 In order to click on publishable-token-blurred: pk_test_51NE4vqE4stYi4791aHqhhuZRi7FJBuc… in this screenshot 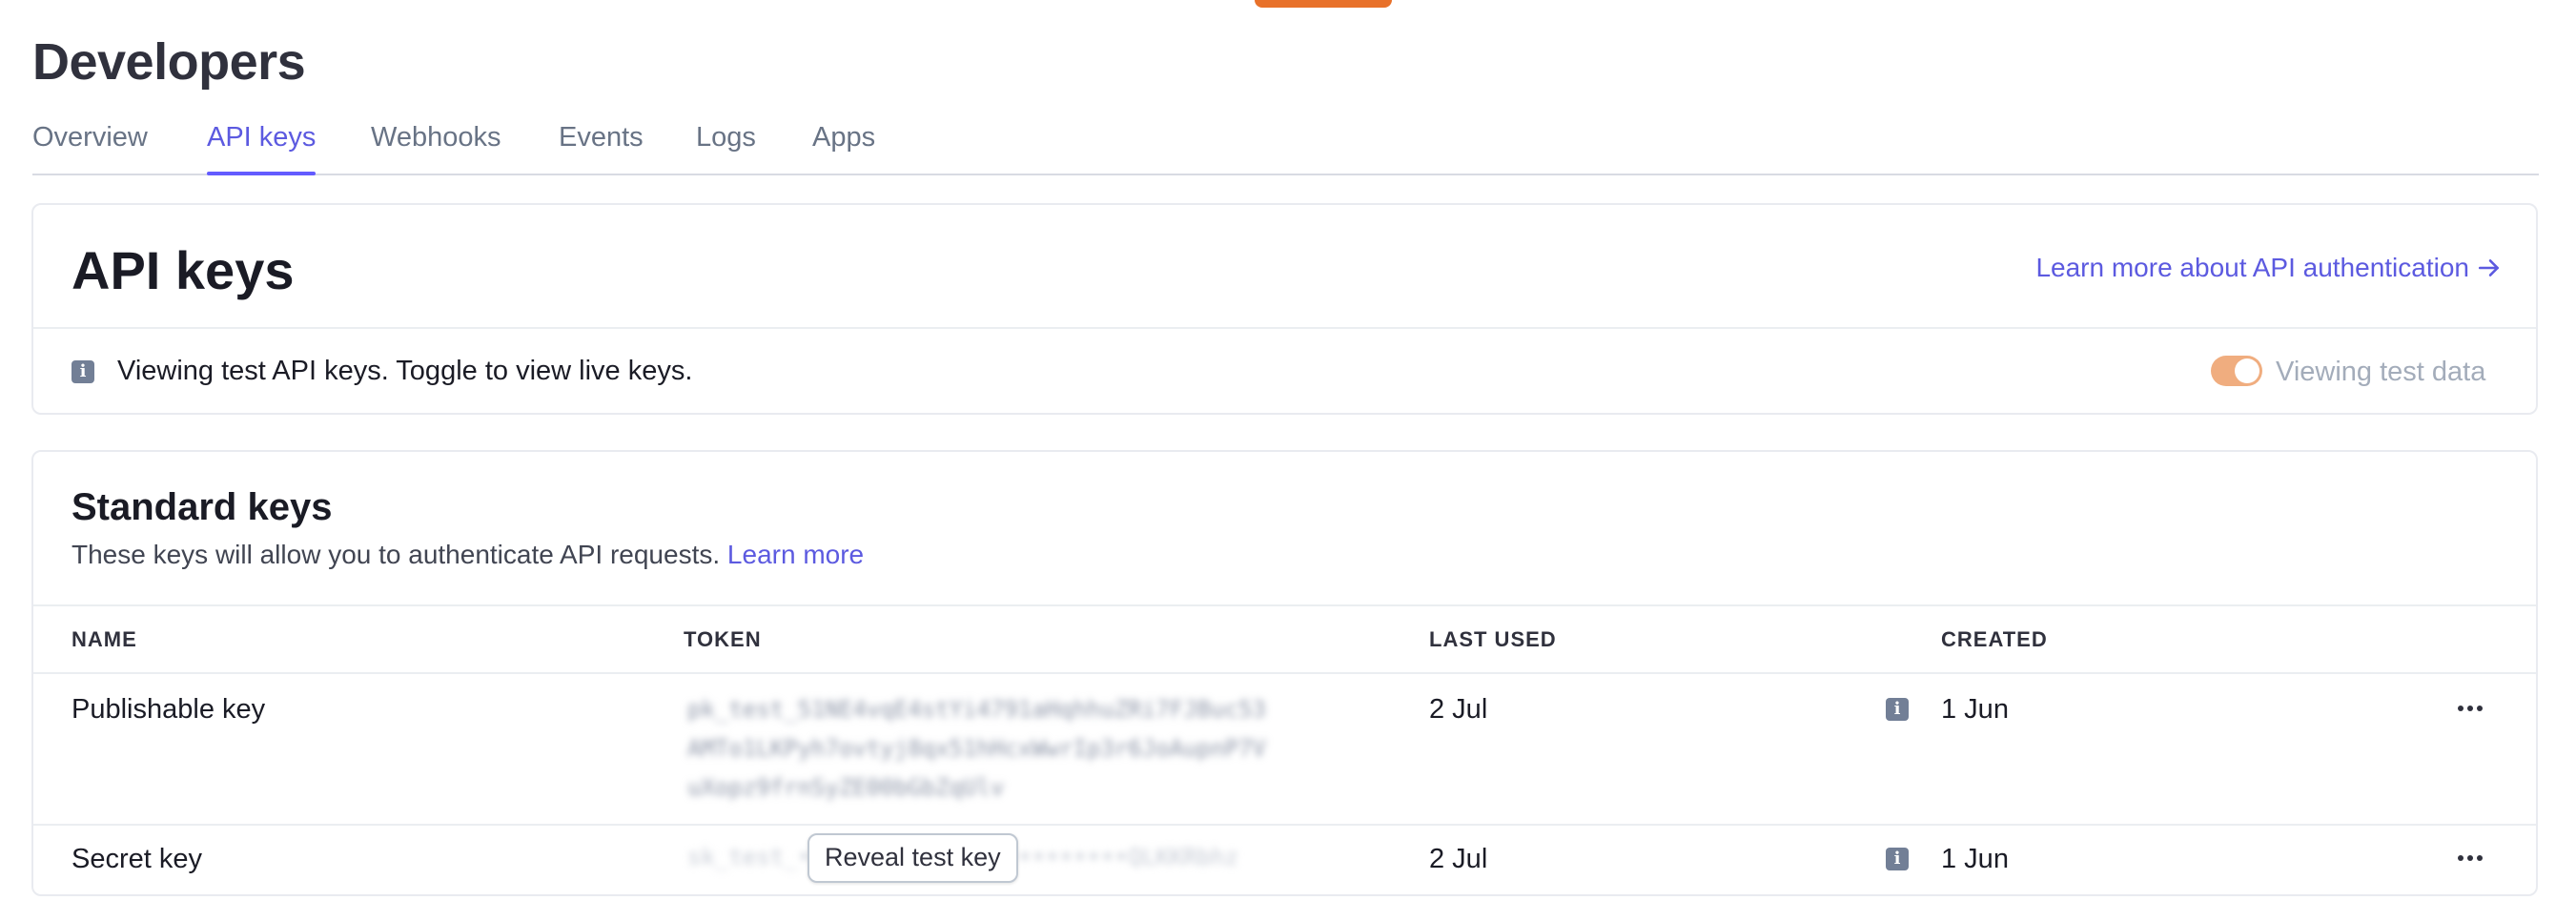, I will do `click(976, 748)`.